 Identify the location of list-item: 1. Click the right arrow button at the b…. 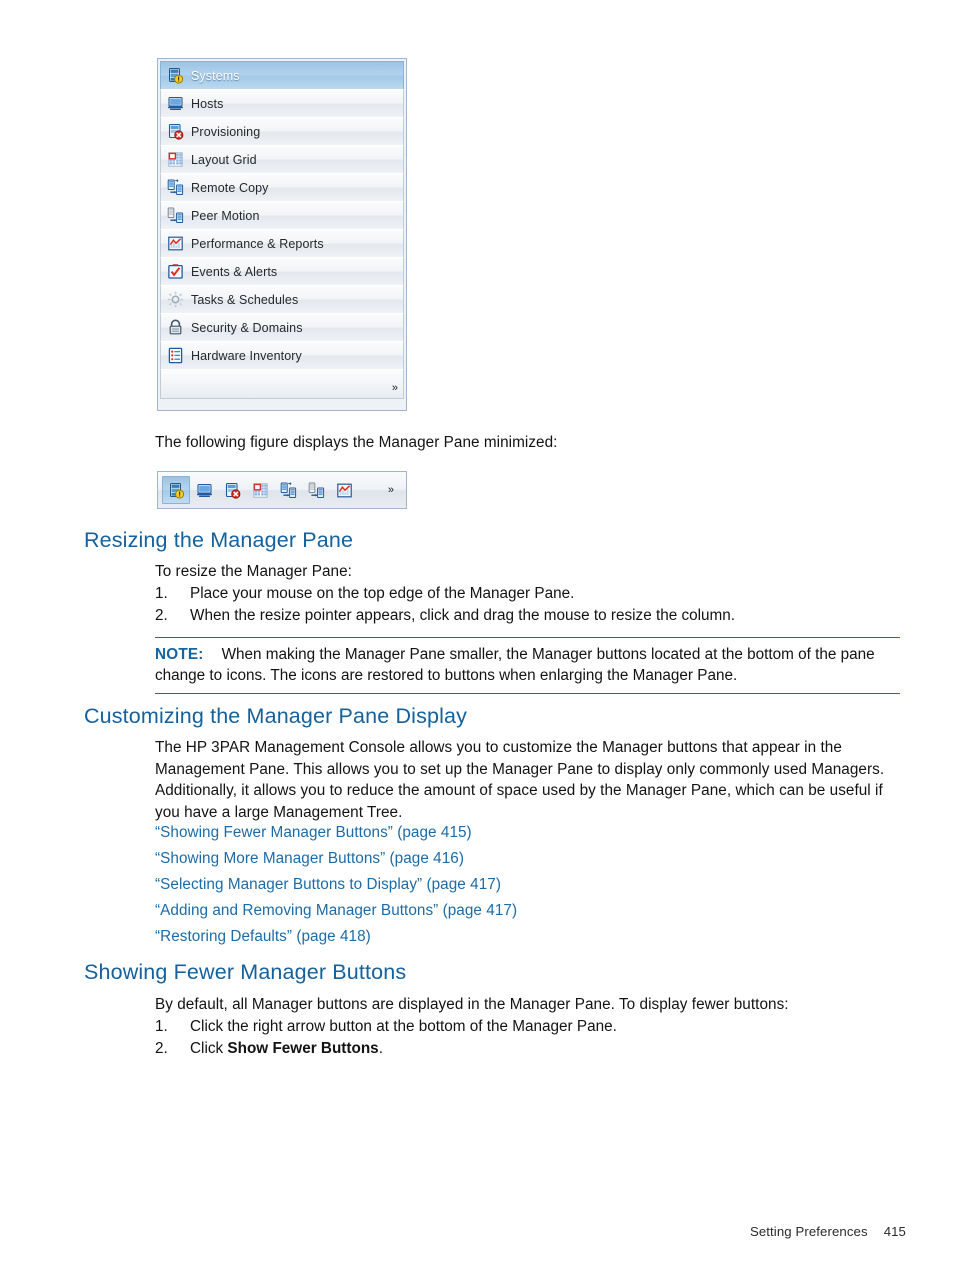
(386, 1027).